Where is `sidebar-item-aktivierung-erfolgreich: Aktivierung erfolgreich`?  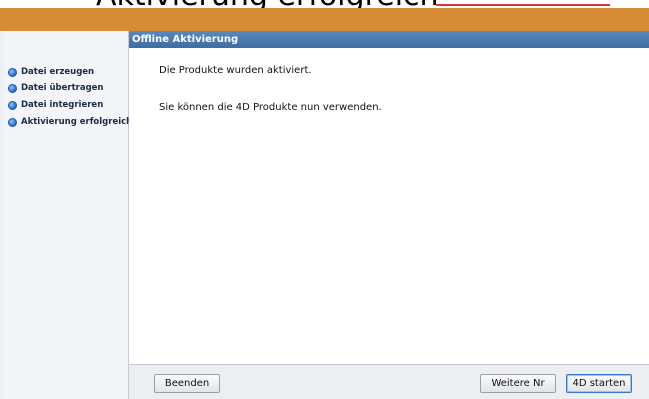 sidebar-item-aktivierung-erfolgreich: Aktivierung erfolgreich is located at coordinates (70, 122).